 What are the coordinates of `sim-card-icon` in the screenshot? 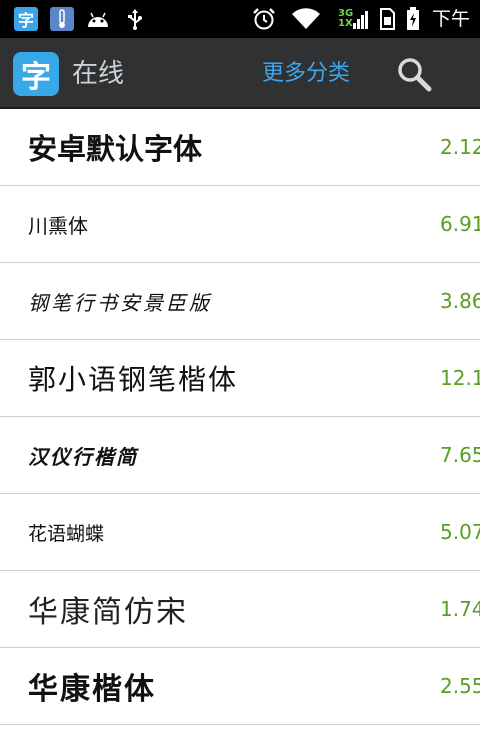 It's located at (387, 19).